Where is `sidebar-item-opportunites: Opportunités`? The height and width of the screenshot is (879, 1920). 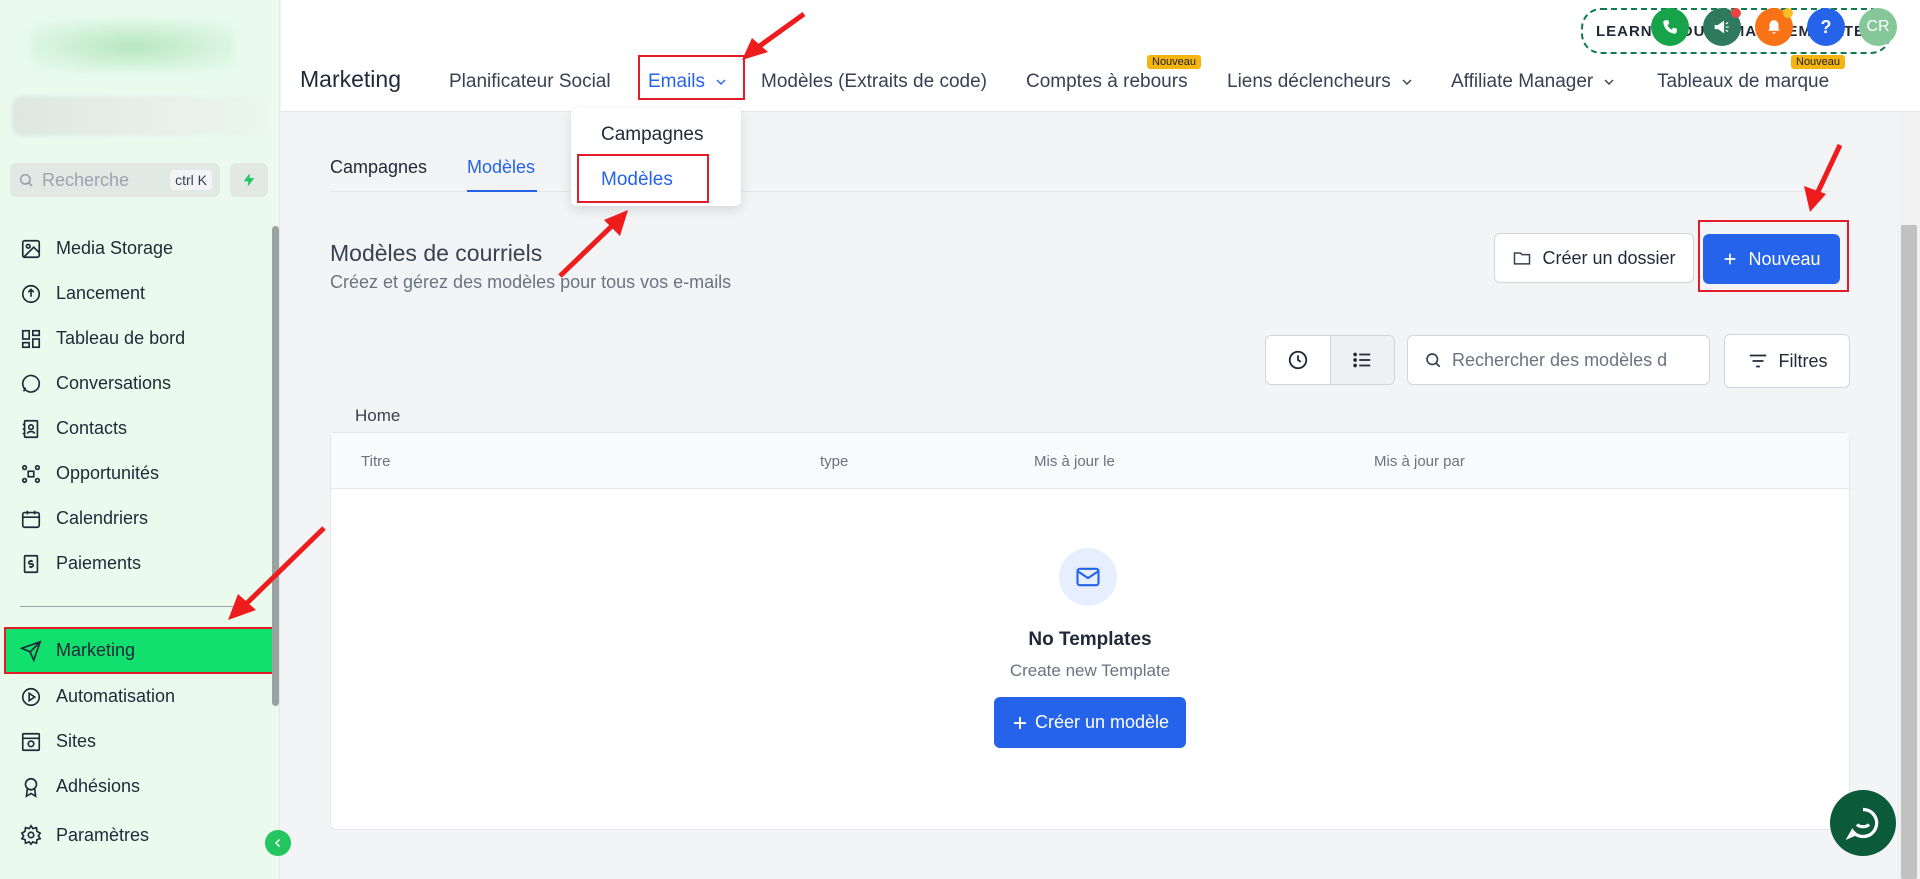 sidebar-item-opportunites: Opportunités is located at coordinates (140, 473).